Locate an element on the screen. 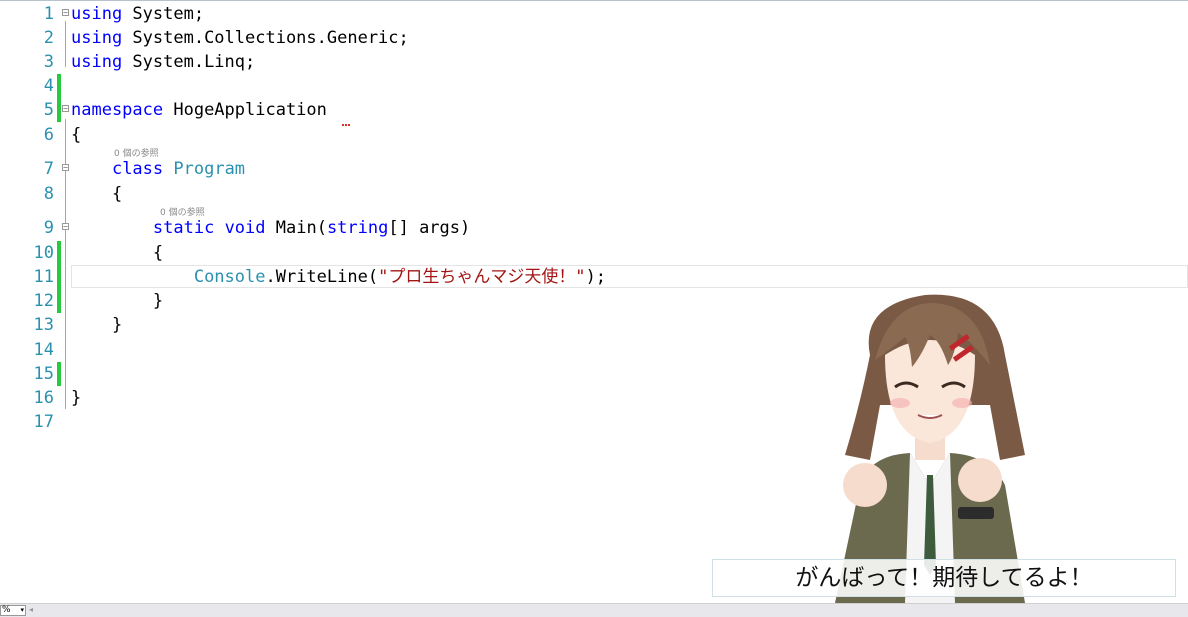 Image resolution: width=1188 pixels, height=617 pixels. zoom-value: % is located at coordinates (6, 610).